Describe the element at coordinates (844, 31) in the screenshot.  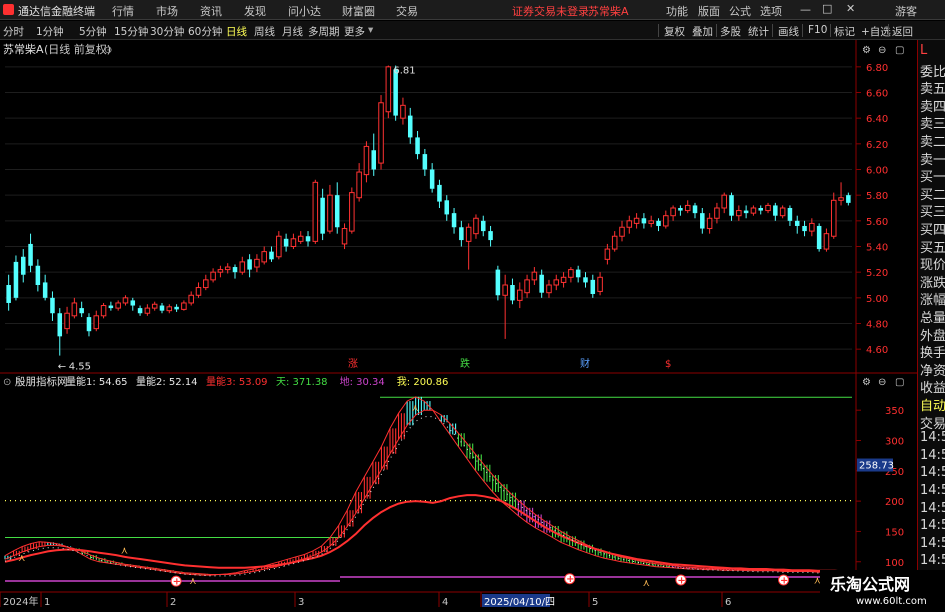
I see `mark-button: 标记` at that location.